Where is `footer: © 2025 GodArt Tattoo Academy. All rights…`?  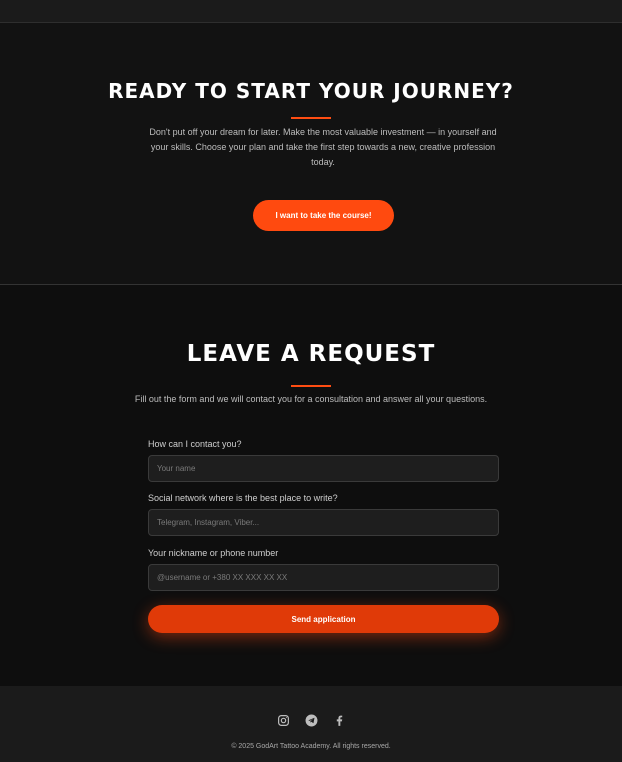 footer: © 2025 GodArt Tattoo Academy. All rights… is located at coordinates (311, 724).